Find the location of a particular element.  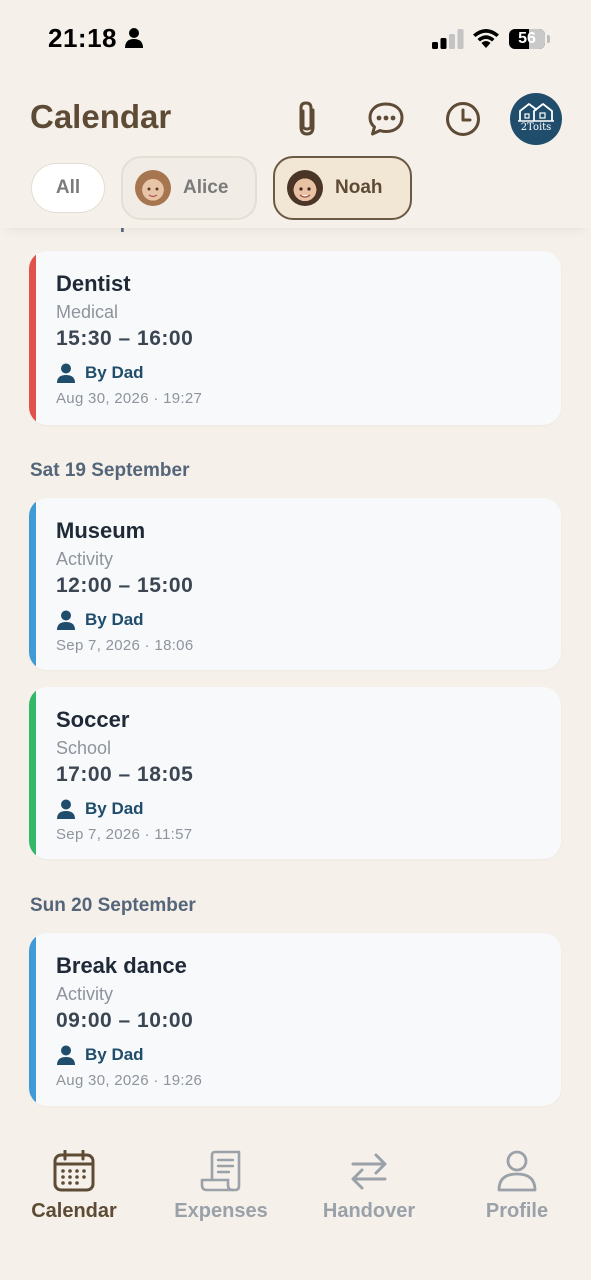

filter-chip-all: All is located at coordinates (68, 188).